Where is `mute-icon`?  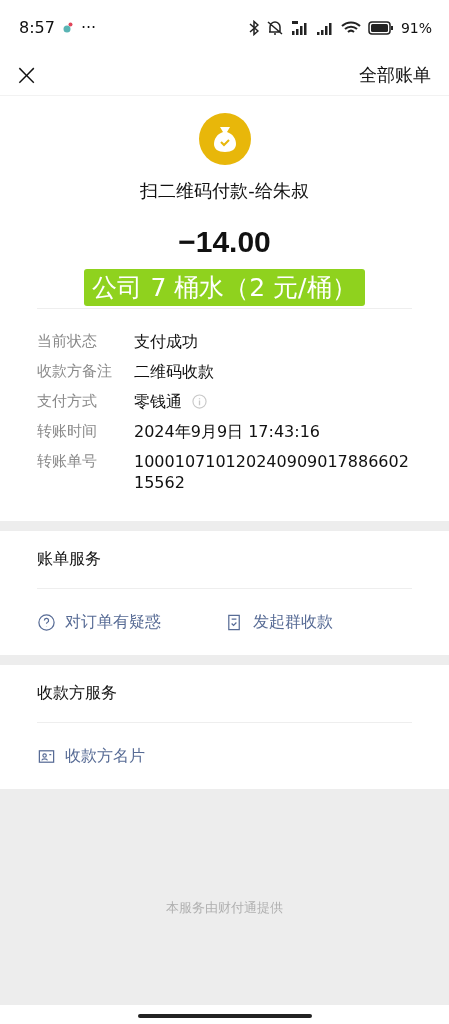
mute-icon is located at coordinates (274, 27).